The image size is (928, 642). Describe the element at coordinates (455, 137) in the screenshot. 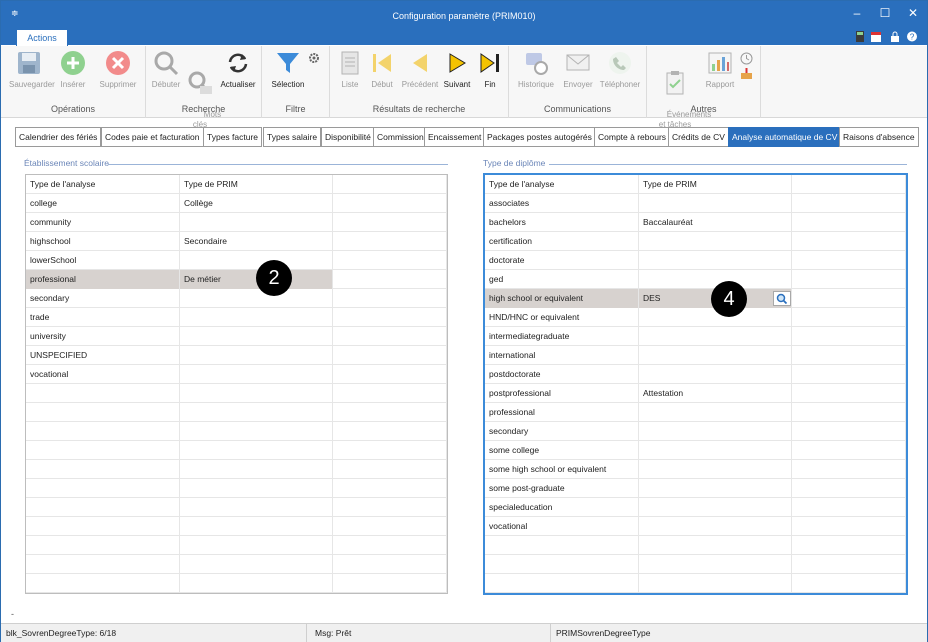

I see `tab-encaissement: Encaissement` at that location.